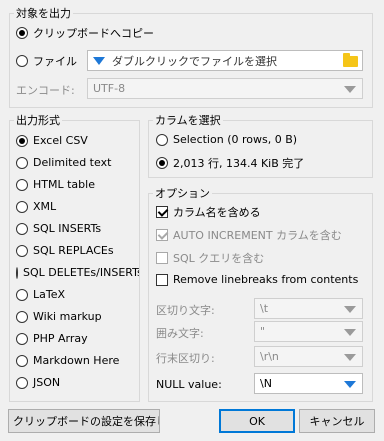 This screenshot has width=384, height=441. Describe the element at coordinates (180, 333) in the screenshot. I see `encloser-label: 囲み文字:` at that location.